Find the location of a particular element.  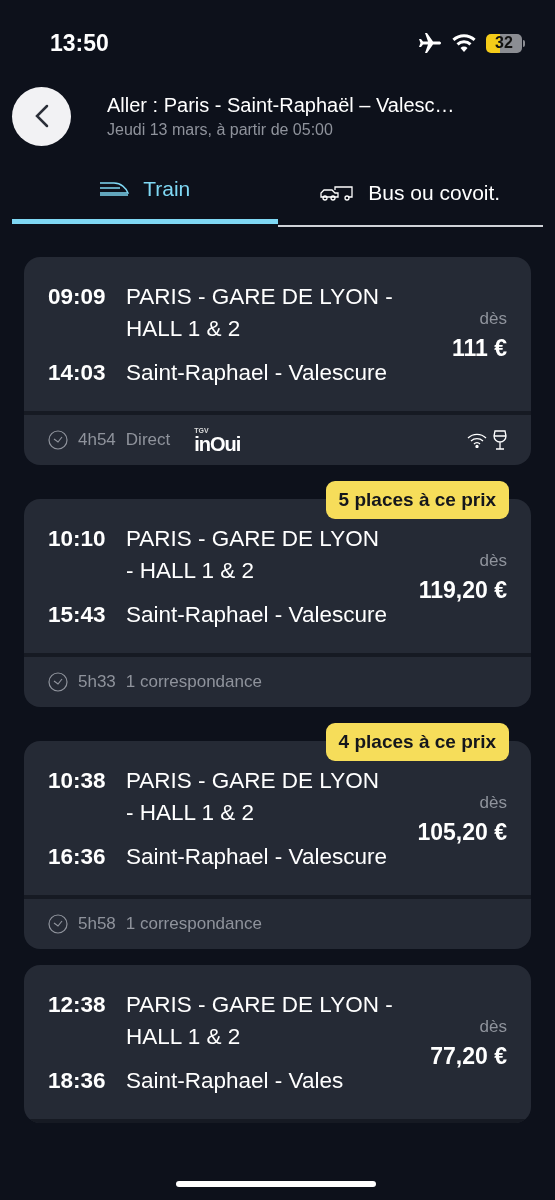

airplane-icon is located at coordinates (430, 43).